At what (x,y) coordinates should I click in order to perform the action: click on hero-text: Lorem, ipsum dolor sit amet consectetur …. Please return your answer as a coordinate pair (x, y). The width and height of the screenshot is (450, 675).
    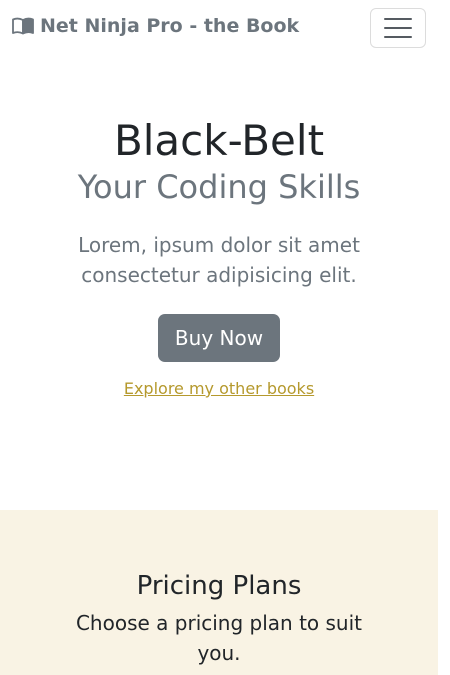
    Looking at the image, I should click on (219, 260).